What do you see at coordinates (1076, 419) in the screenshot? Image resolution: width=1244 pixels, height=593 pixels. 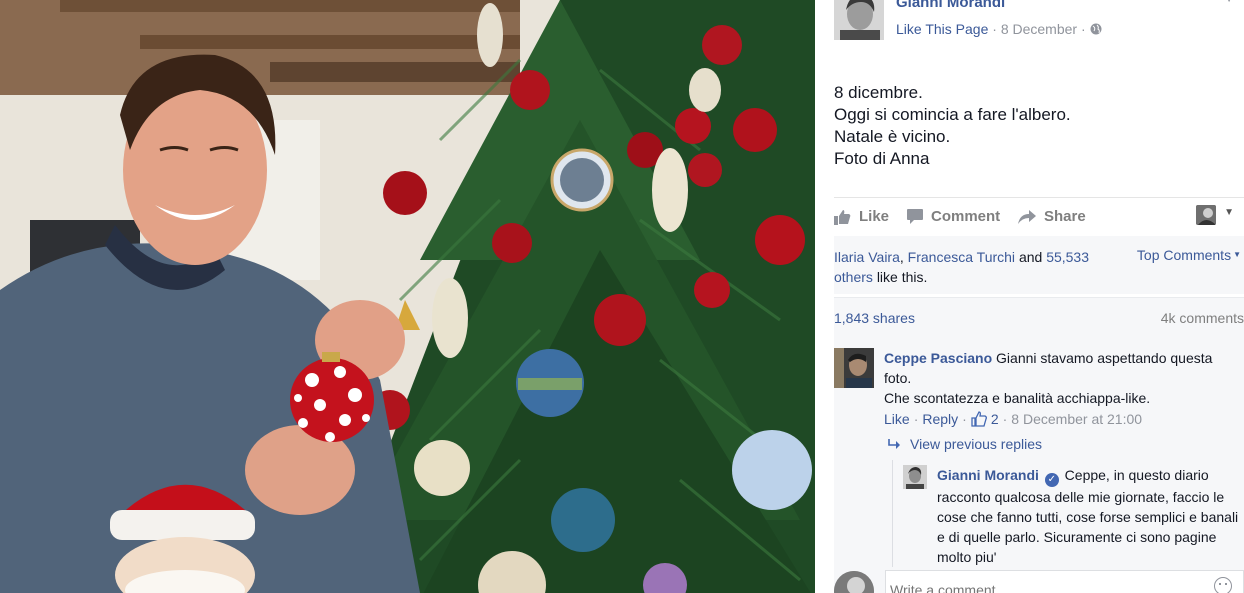 I see `comment-timestamp: 8 December at 21:00` at bounding box center [1076, 419].